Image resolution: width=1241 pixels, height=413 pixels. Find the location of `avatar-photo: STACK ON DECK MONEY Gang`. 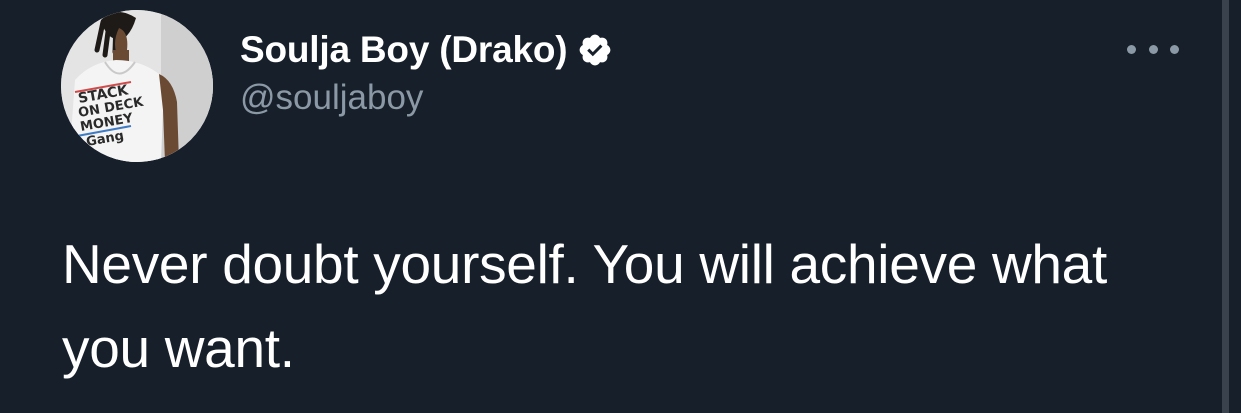

avatar-photo: STACK ON DECK MONEY Gang is located at coordinates (137, 86).